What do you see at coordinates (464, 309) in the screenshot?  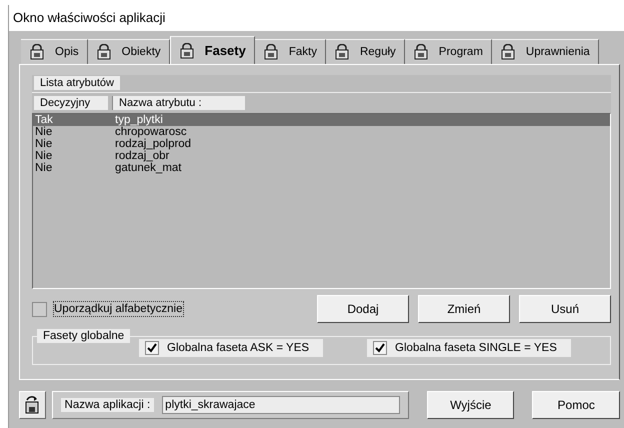 I see `action-button: Zmień` at bounding box center [464, 309].